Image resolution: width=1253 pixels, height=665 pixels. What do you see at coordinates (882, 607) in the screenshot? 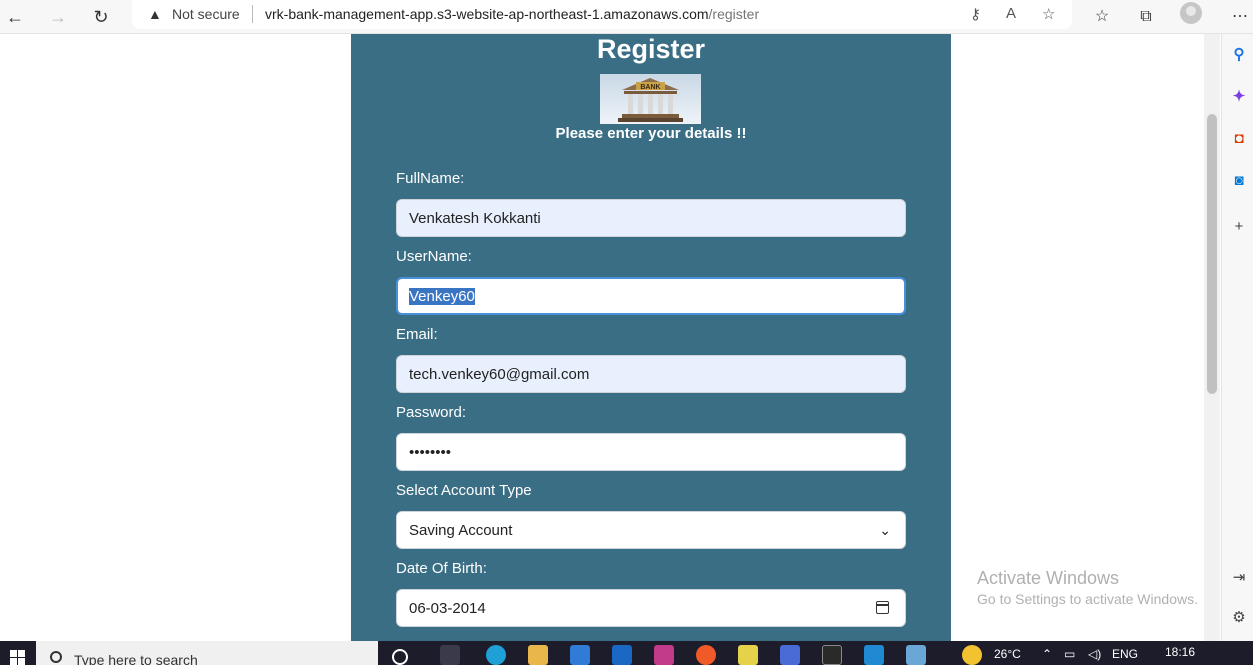
I see `calendar-icon` at bounding box center [882, 607].